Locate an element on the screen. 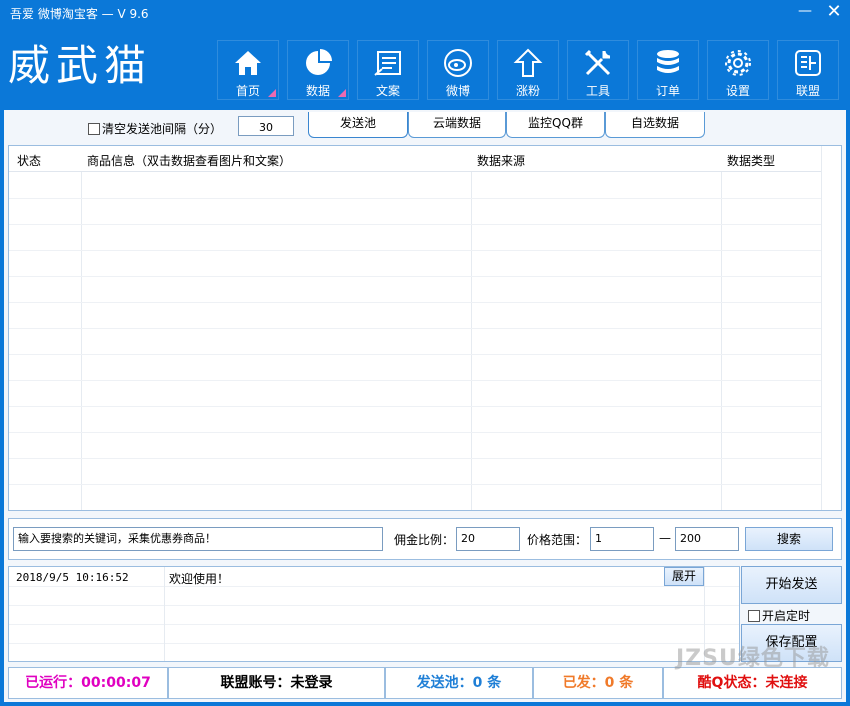 The height and width of the screenshot is (706, 850). expand-button: 展开 is located at coordinates (684, 576).